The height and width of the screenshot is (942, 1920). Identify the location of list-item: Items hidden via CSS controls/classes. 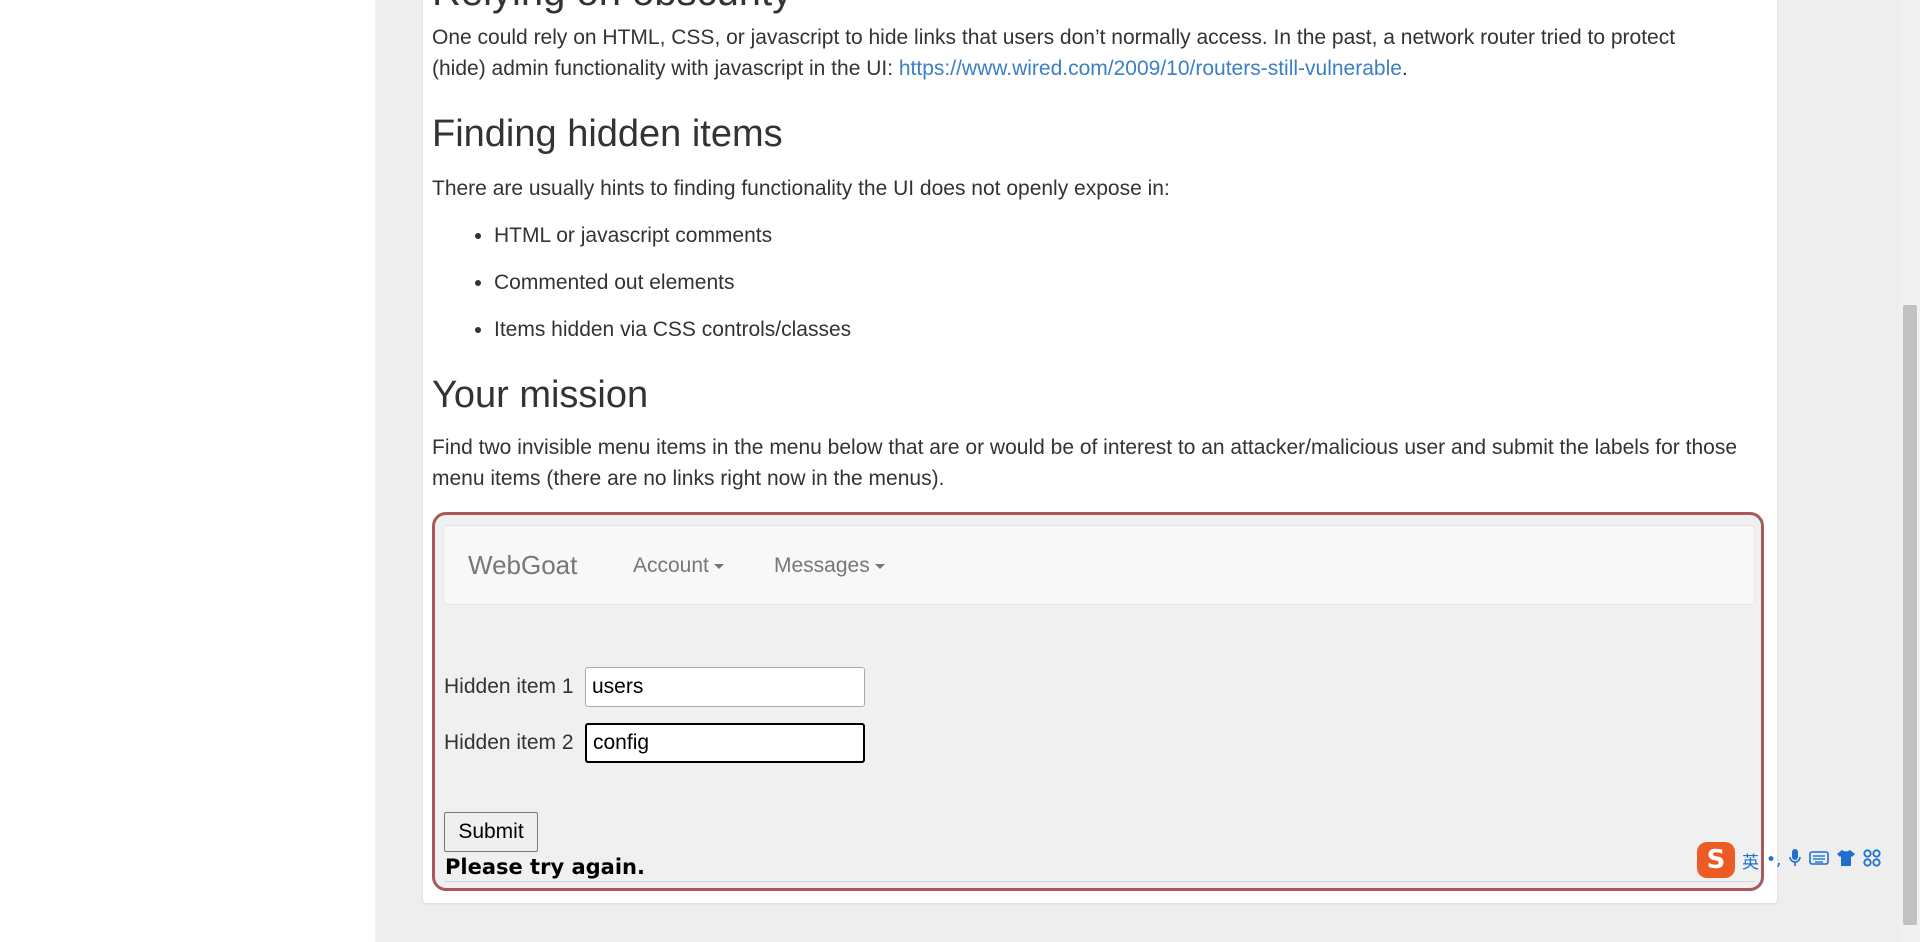
(672, 333).